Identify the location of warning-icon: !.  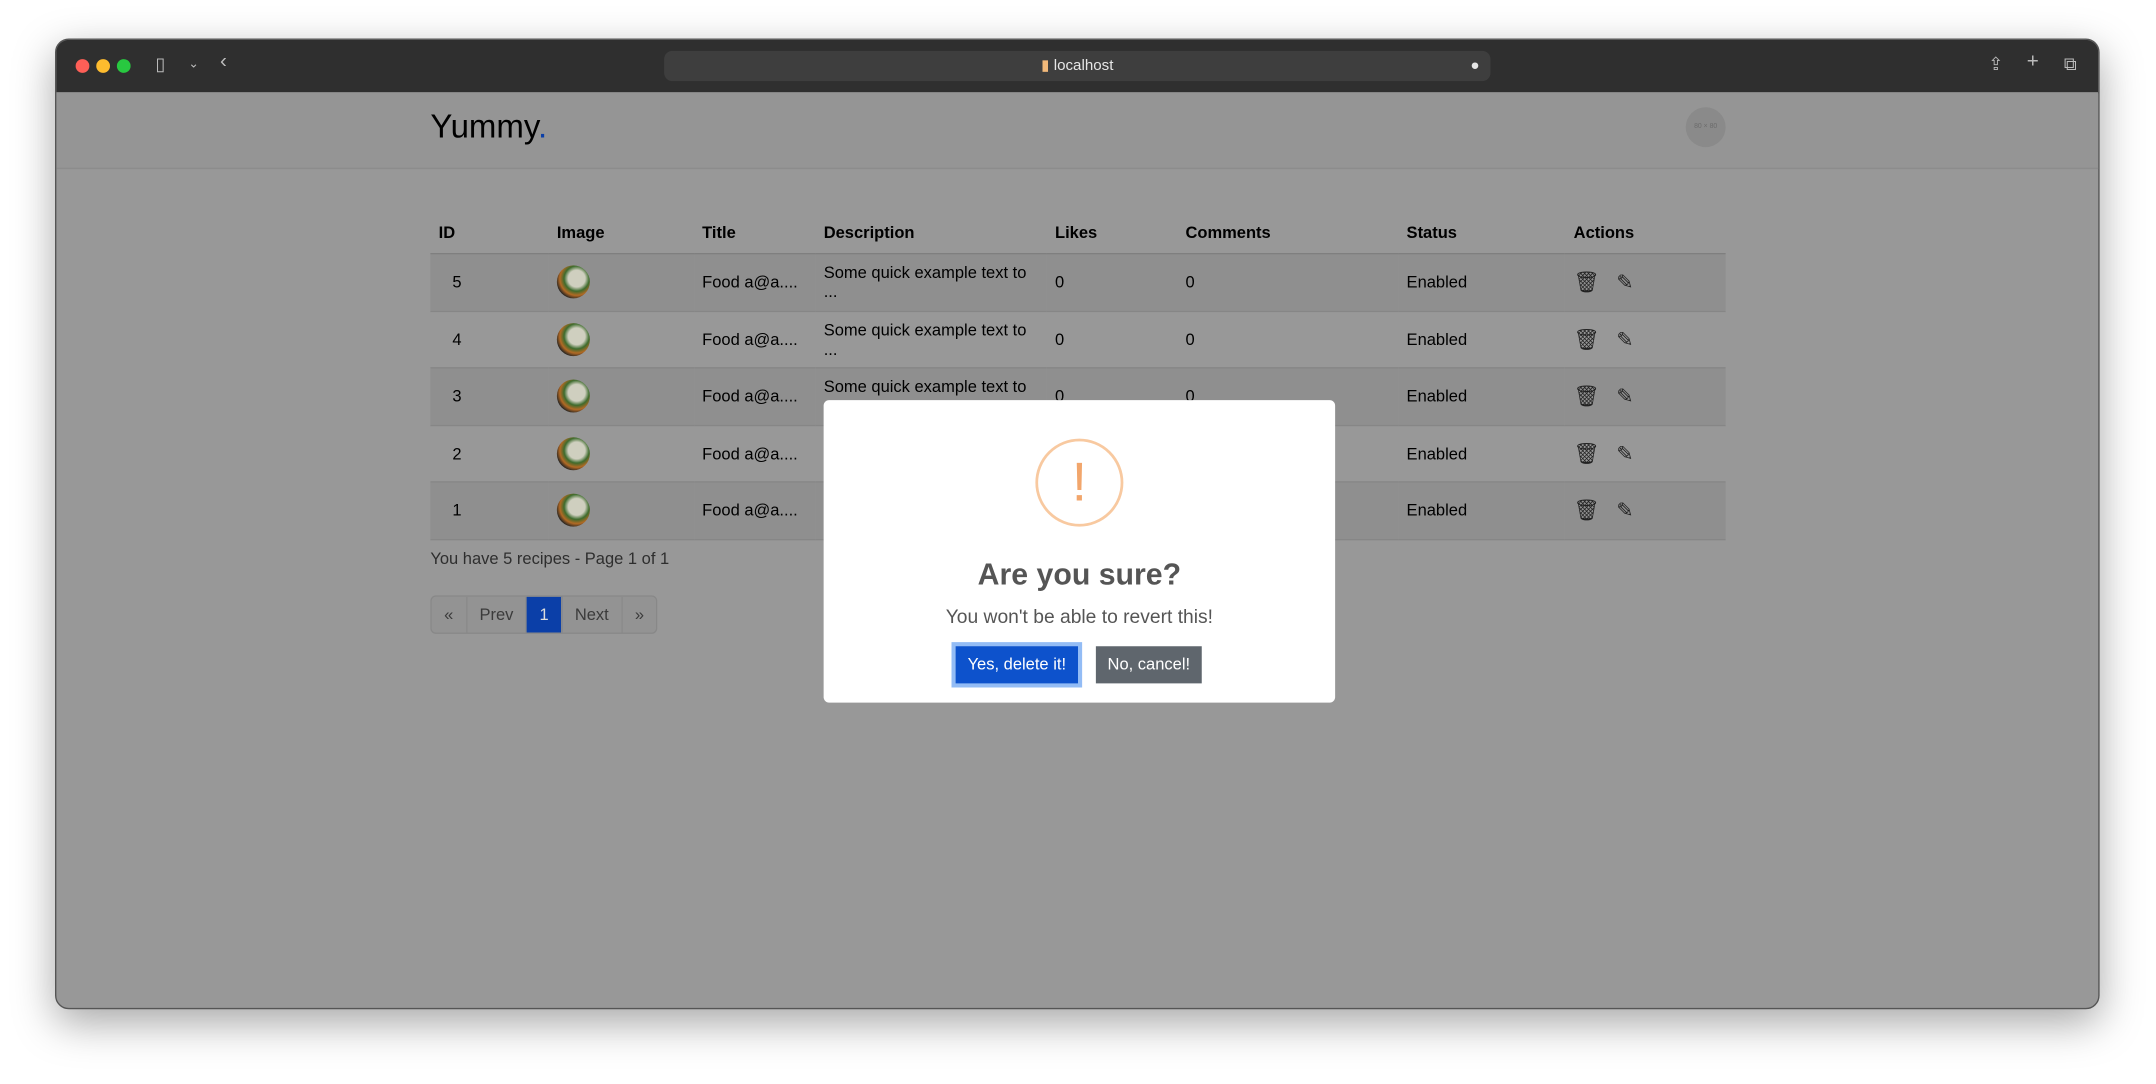
(1079, 482).